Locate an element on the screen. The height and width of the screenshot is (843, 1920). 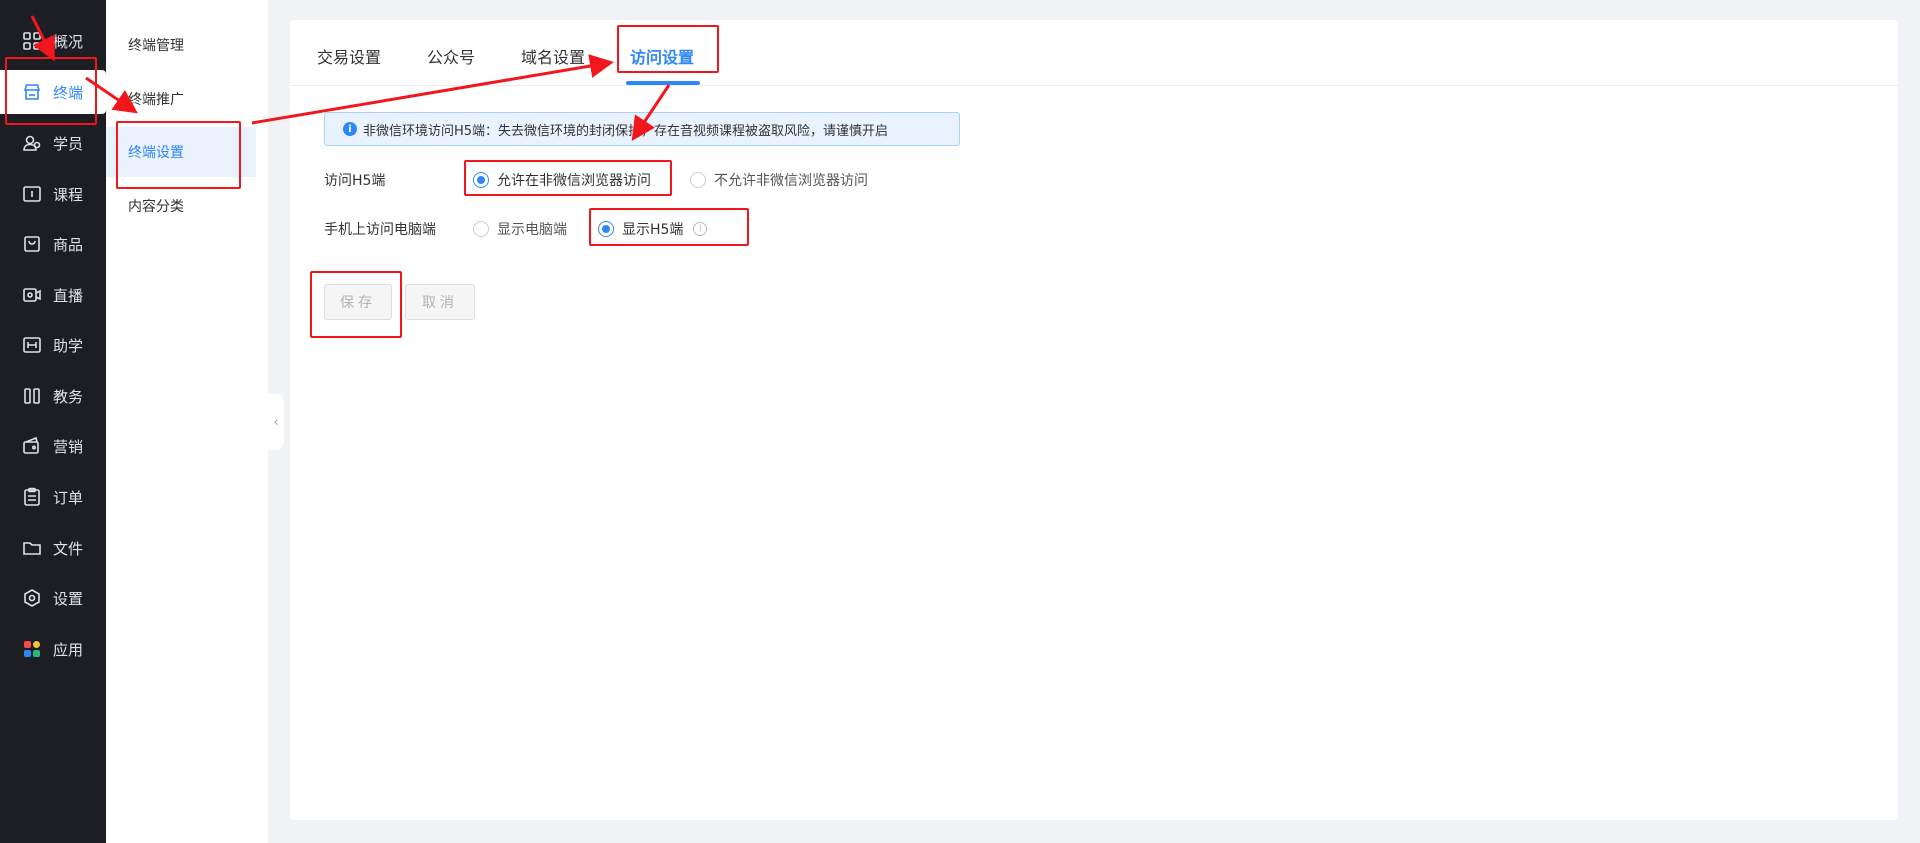
nav-item-overview: 概况 is located at coordinates (53, 41).